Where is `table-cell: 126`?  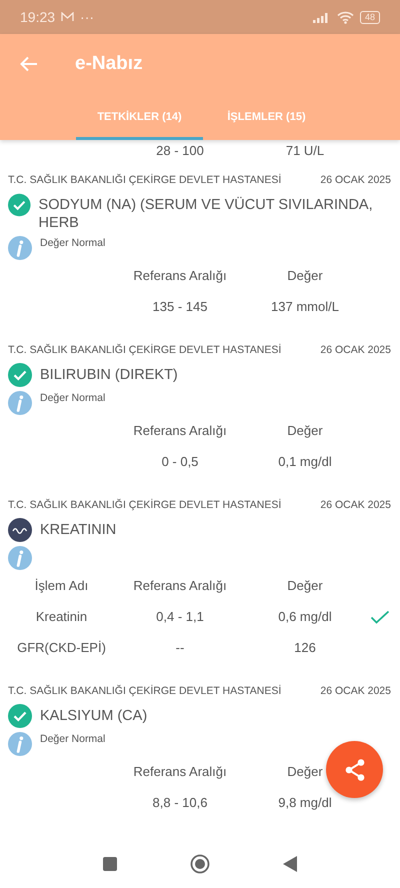
table-cell: 126 is located at coordinates (305, 647).